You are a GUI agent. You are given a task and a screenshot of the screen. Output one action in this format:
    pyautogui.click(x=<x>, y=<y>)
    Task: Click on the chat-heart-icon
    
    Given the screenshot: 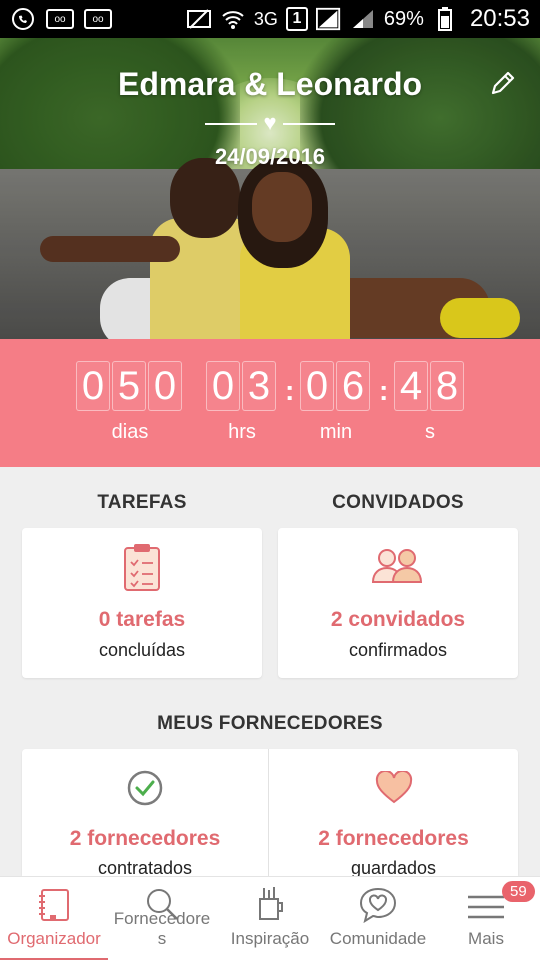 What is the action you would take?
    pyautogui.click(x=378, y=905)
    